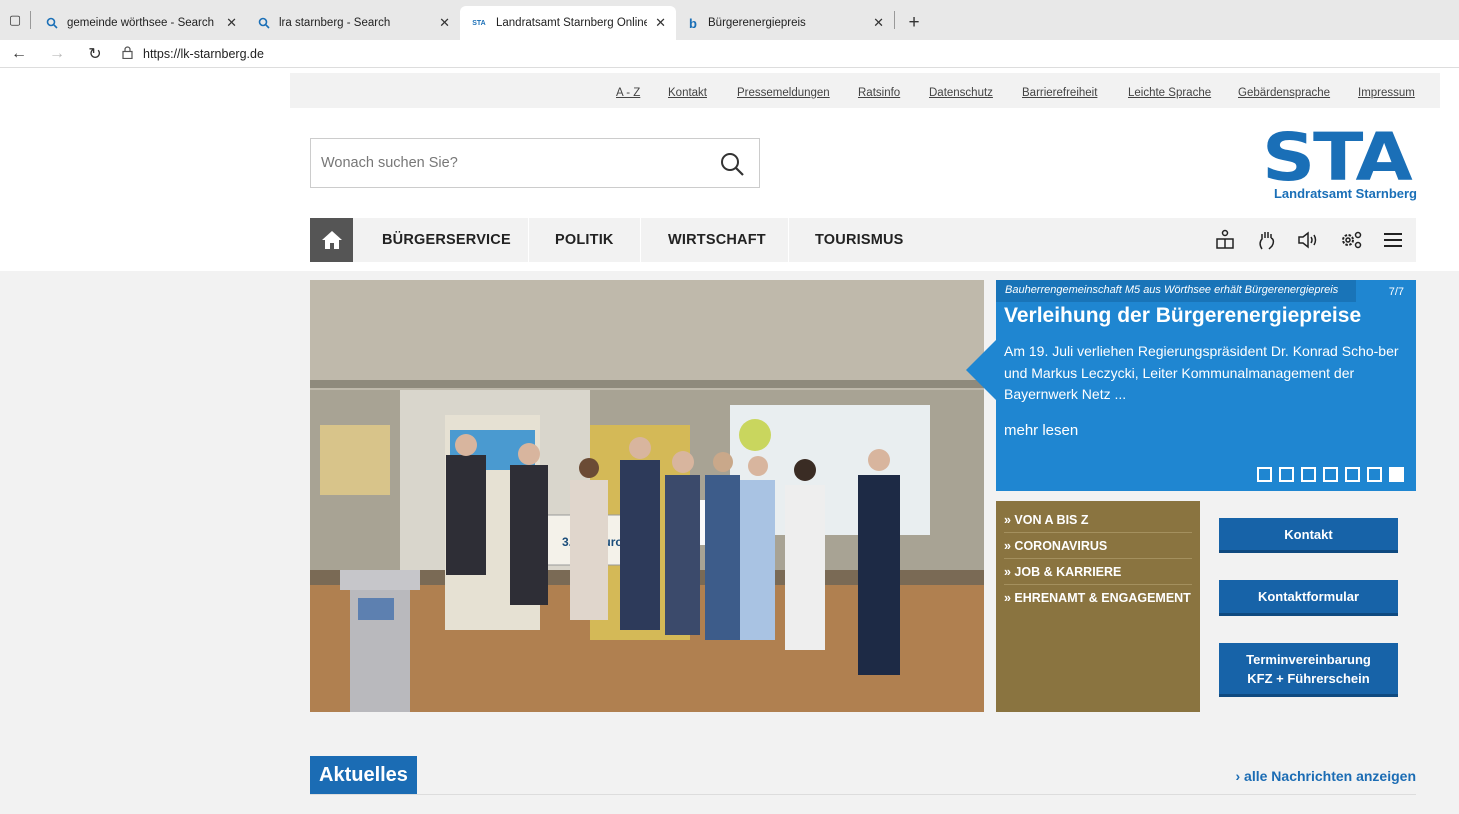 Image resolution: width=1459 pixels, height=814 pixels. What do you see at coordinates (479, 23) in the screenshot?
I see `sta-favicon: STA` at bounding box center [479, 23].